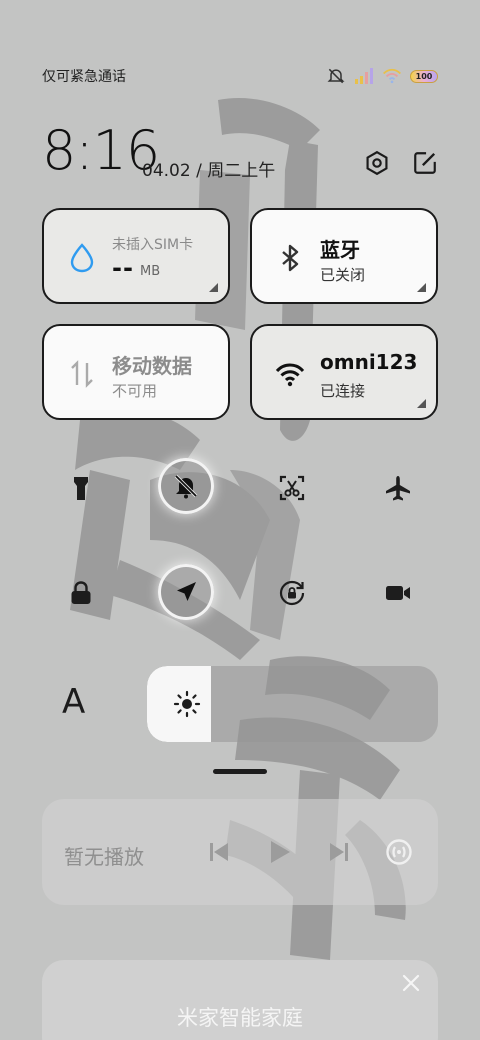  Describe the element at coordinates (377, 163) in the screenshot. I see `settings-icon` at that location.